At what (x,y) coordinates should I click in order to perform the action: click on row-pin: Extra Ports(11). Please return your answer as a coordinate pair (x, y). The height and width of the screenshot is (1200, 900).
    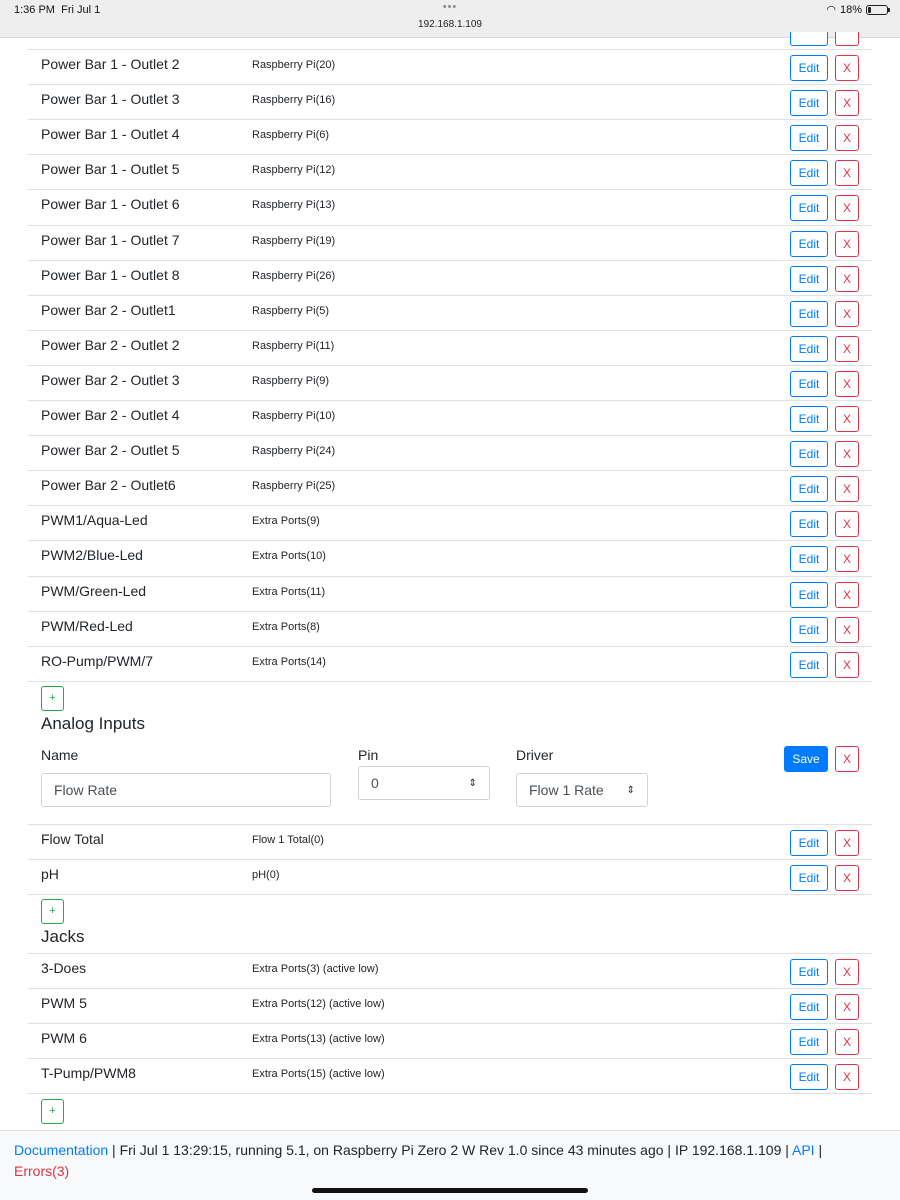
    Looking at the image, I should click on (289, 591).